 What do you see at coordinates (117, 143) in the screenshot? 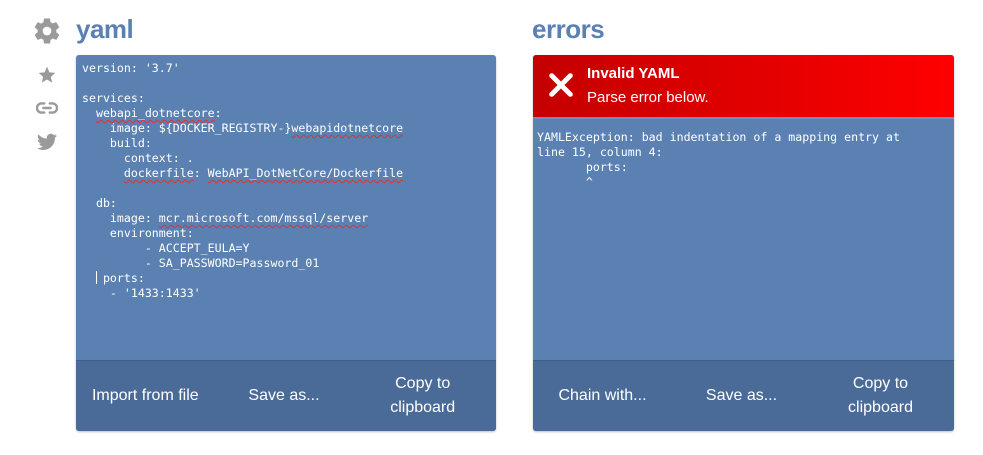
I see `code-line: build:` at bounding box center [117, 143].